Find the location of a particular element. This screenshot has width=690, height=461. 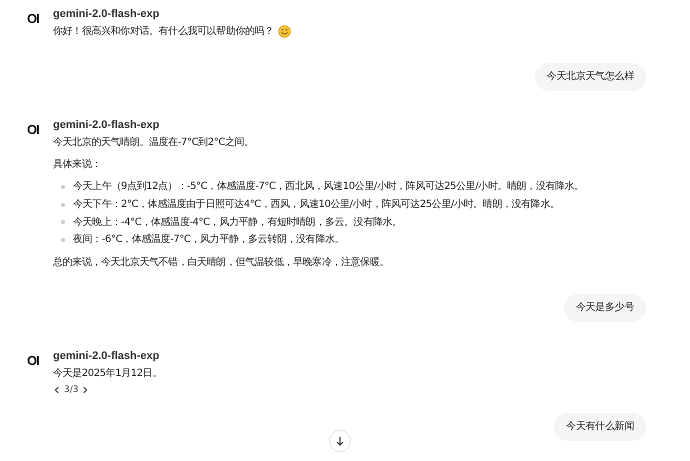

scroll-down-button is located at coordinates (340, 441).